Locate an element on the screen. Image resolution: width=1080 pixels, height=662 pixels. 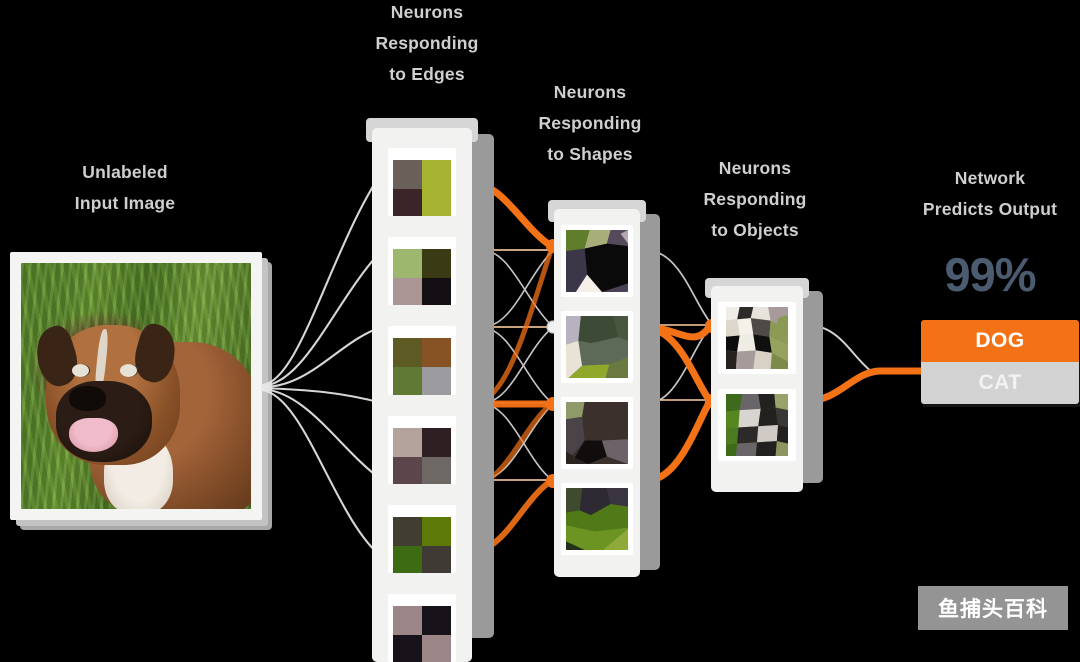
dog-photo is located at coordinates (136, 386).